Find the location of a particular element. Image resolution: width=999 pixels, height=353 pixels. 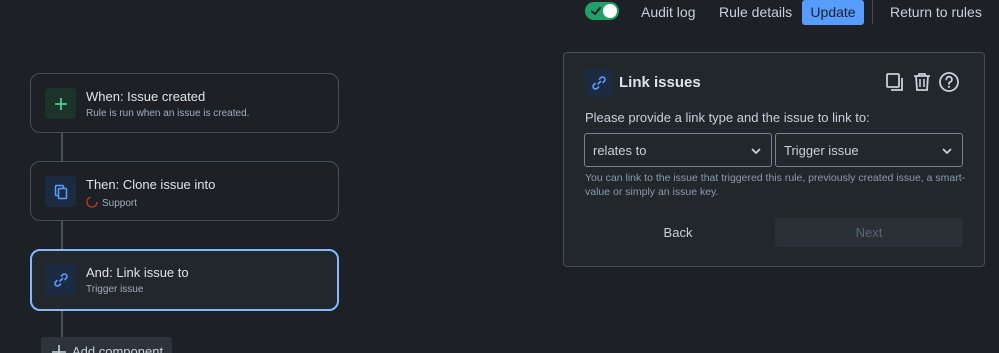

add-component-button: Add component is located at coordinates (106, 345).